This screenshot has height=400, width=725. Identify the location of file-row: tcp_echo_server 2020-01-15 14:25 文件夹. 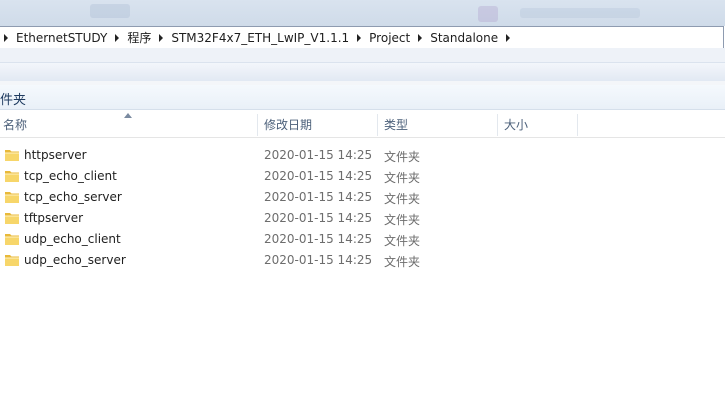
(362, 197).